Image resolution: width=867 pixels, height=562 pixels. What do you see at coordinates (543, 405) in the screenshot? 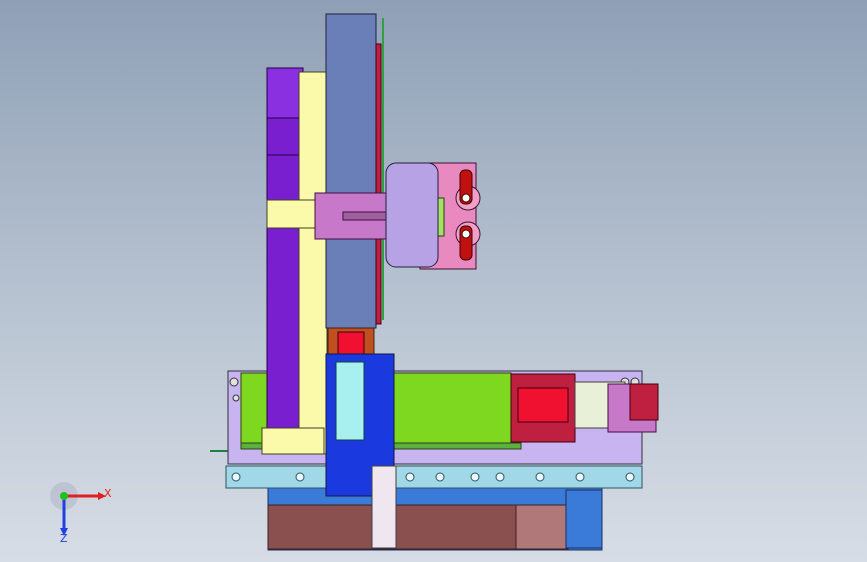
I see `red-motor-body` at bounding box center [543, 405].